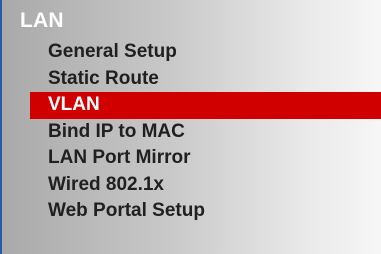 This screenshot has height=254, width=381. I want to click on menu-item-static-route: Static Route, so click(191, 79).